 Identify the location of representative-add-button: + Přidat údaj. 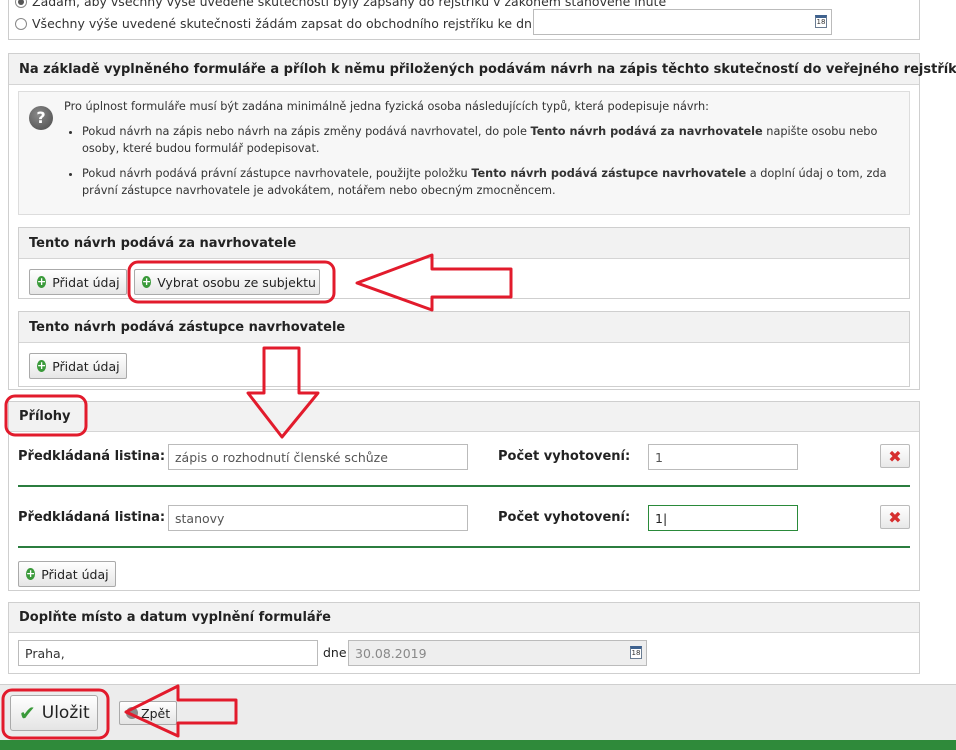
(78, 366).